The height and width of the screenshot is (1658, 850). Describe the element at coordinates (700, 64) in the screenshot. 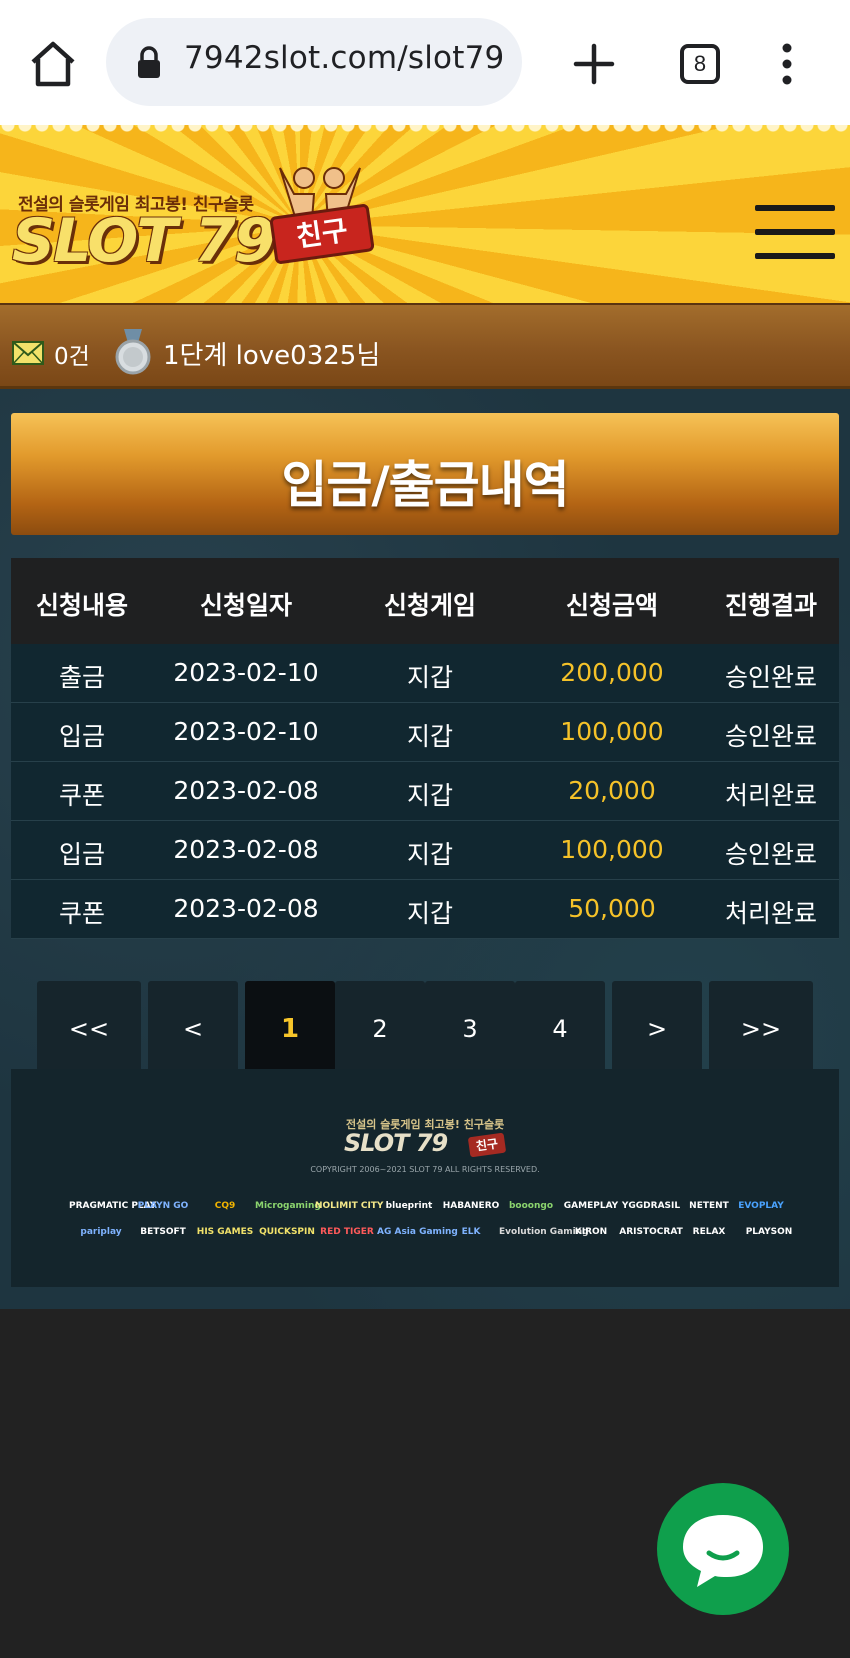

I see `tab-switcher-button: 8` at that location.